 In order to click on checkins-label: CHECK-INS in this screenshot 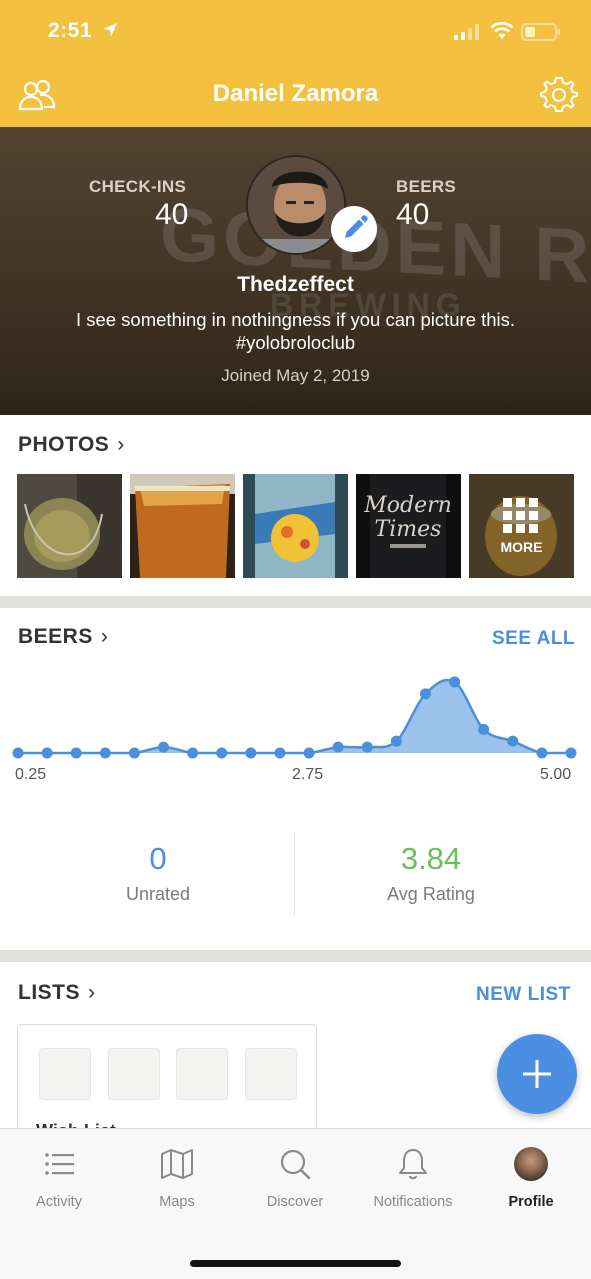, I will do `click(138, 186)`.